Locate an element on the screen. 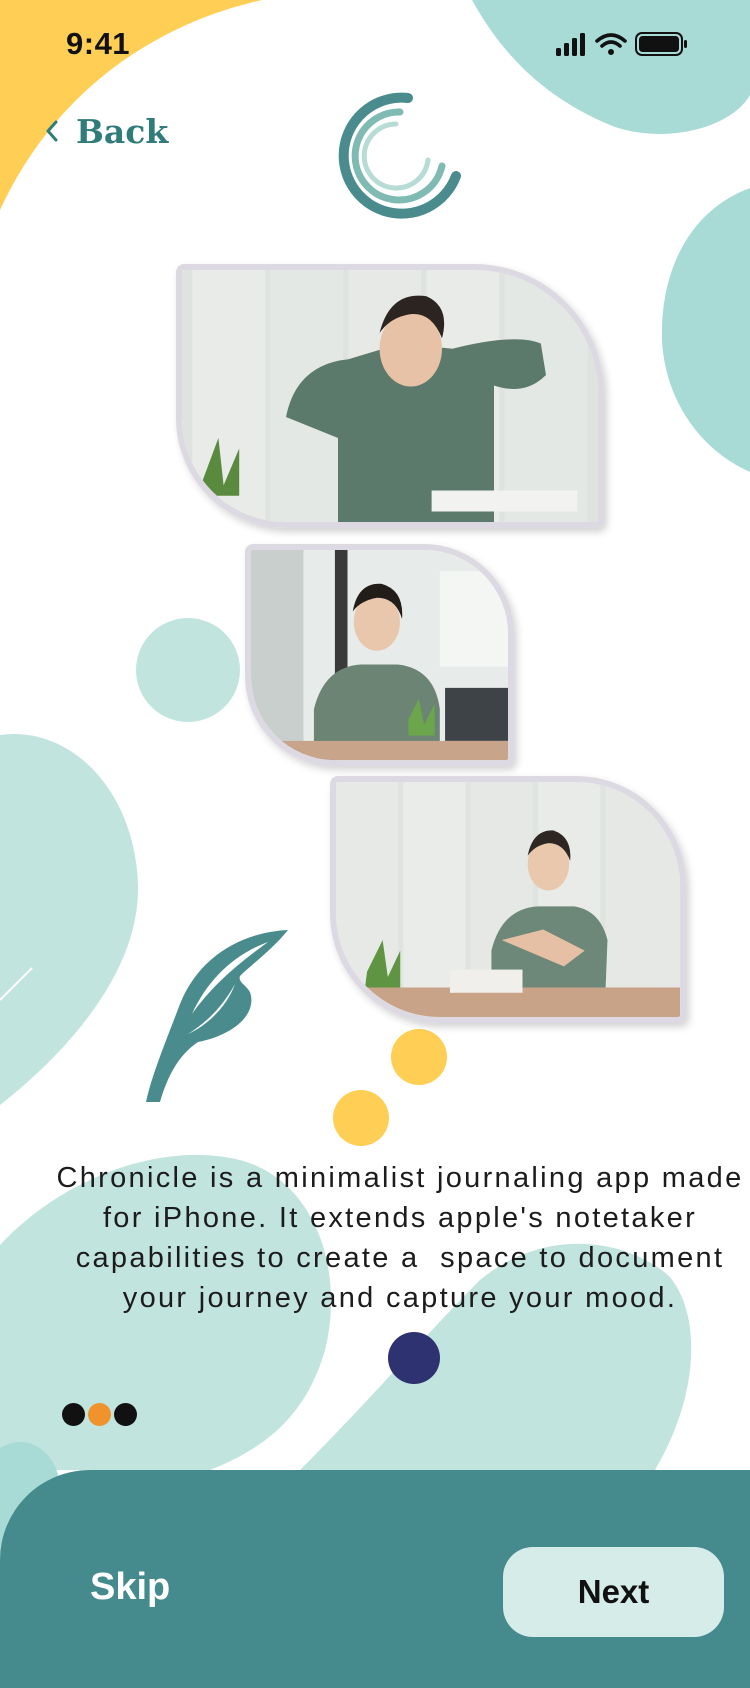  photo-woman-on-phone is located at coordinates (379, 655).